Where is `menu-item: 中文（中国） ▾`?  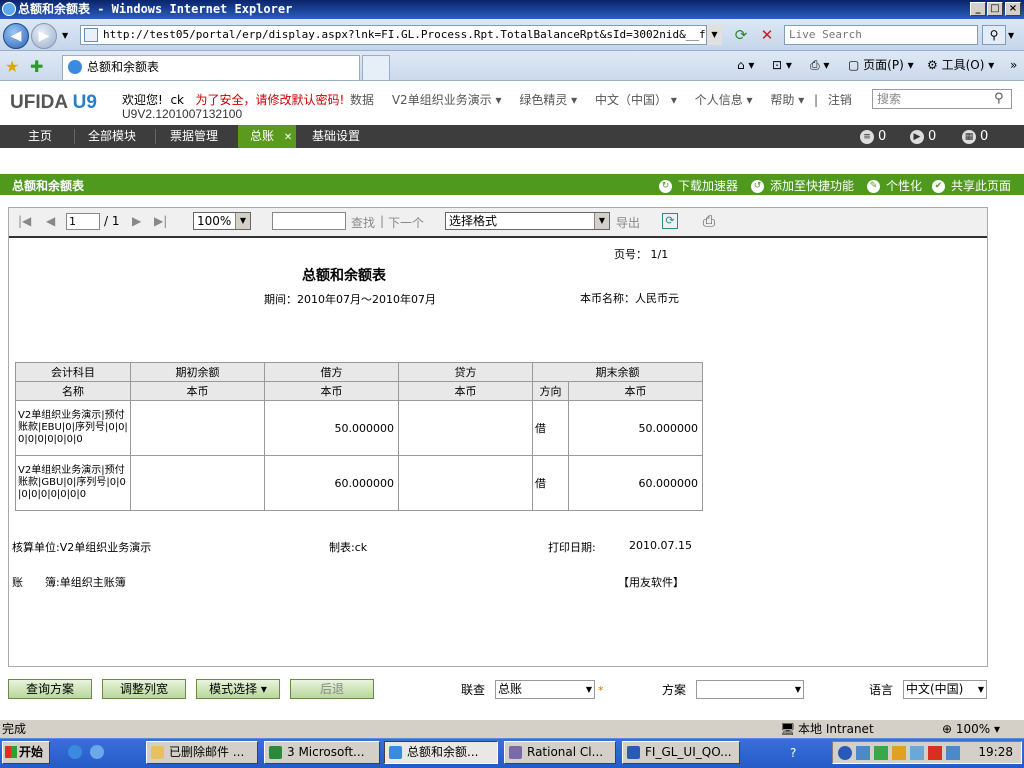
menu-item: 中文（中国） ▾ is located at coordinates (636, 100).